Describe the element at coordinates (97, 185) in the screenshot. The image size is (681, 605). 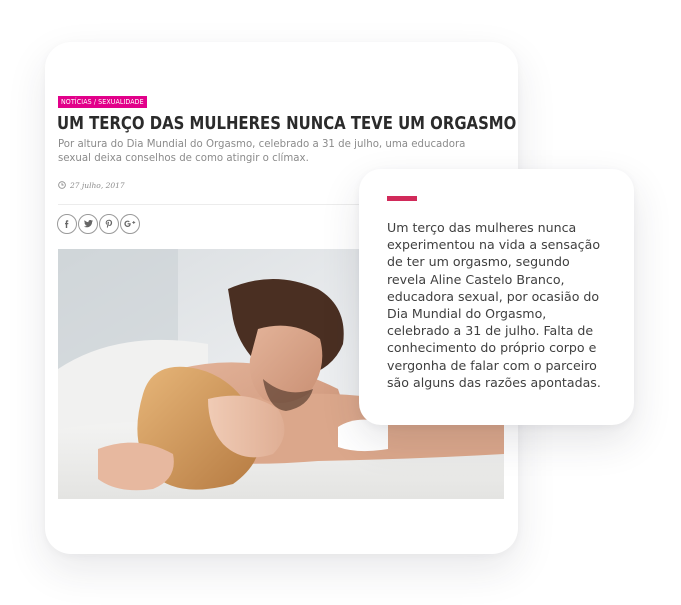
I see `article-date: 27 julho, 2017` at that location.